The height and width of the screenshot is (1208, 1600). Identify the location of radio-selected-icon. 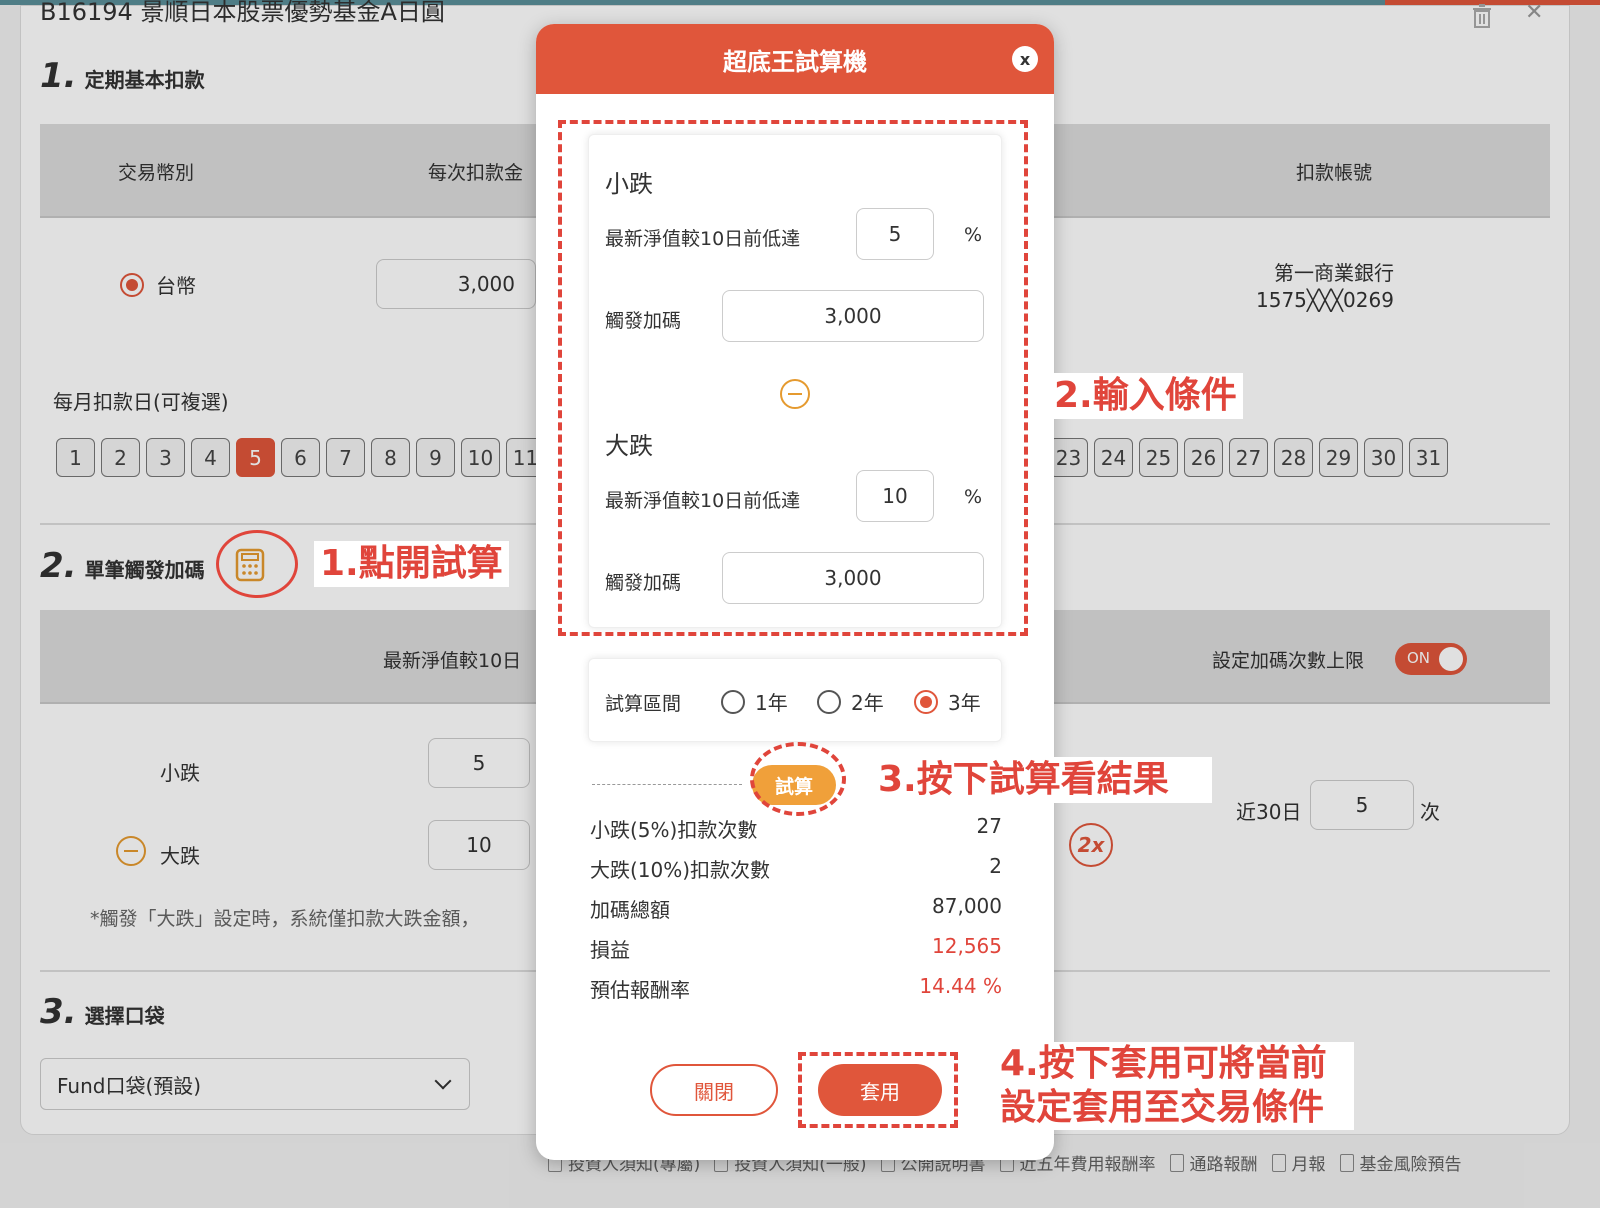
(926, 701).